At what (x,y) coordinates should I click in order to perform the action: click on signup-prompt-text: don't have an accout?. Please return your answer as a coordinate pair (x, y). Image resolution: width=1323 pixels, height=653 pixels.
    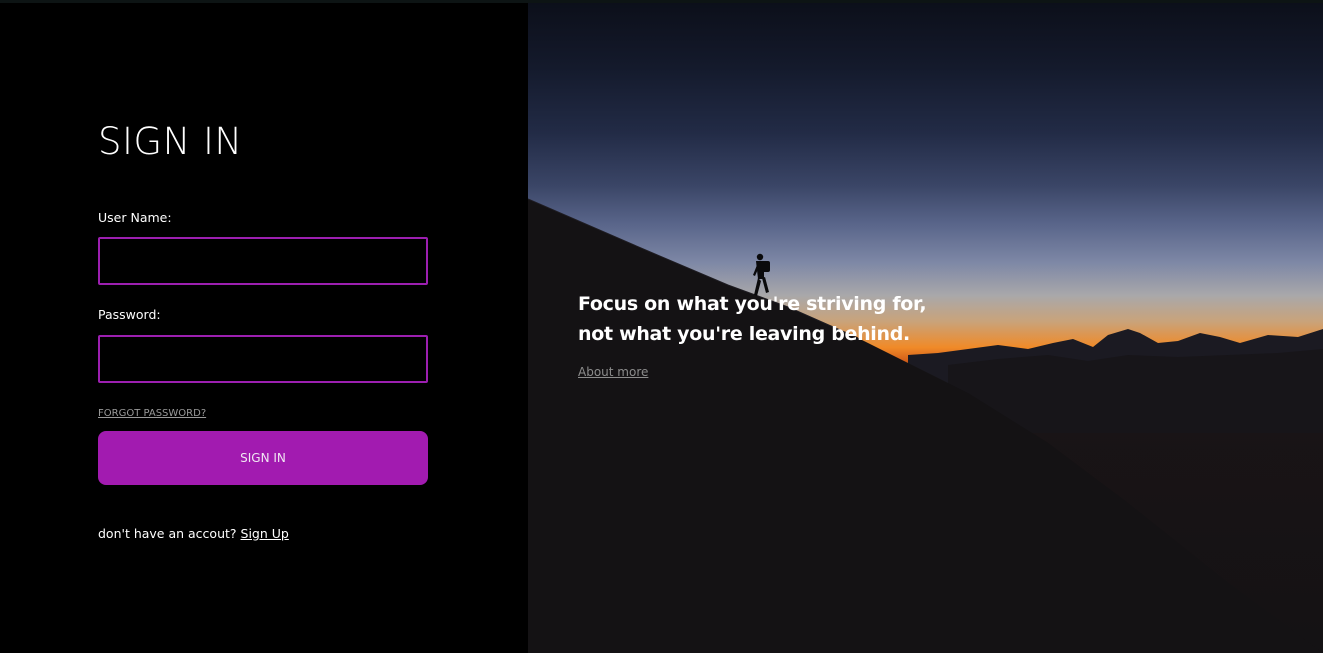
    Looking at the image, I should click on (167, 533).